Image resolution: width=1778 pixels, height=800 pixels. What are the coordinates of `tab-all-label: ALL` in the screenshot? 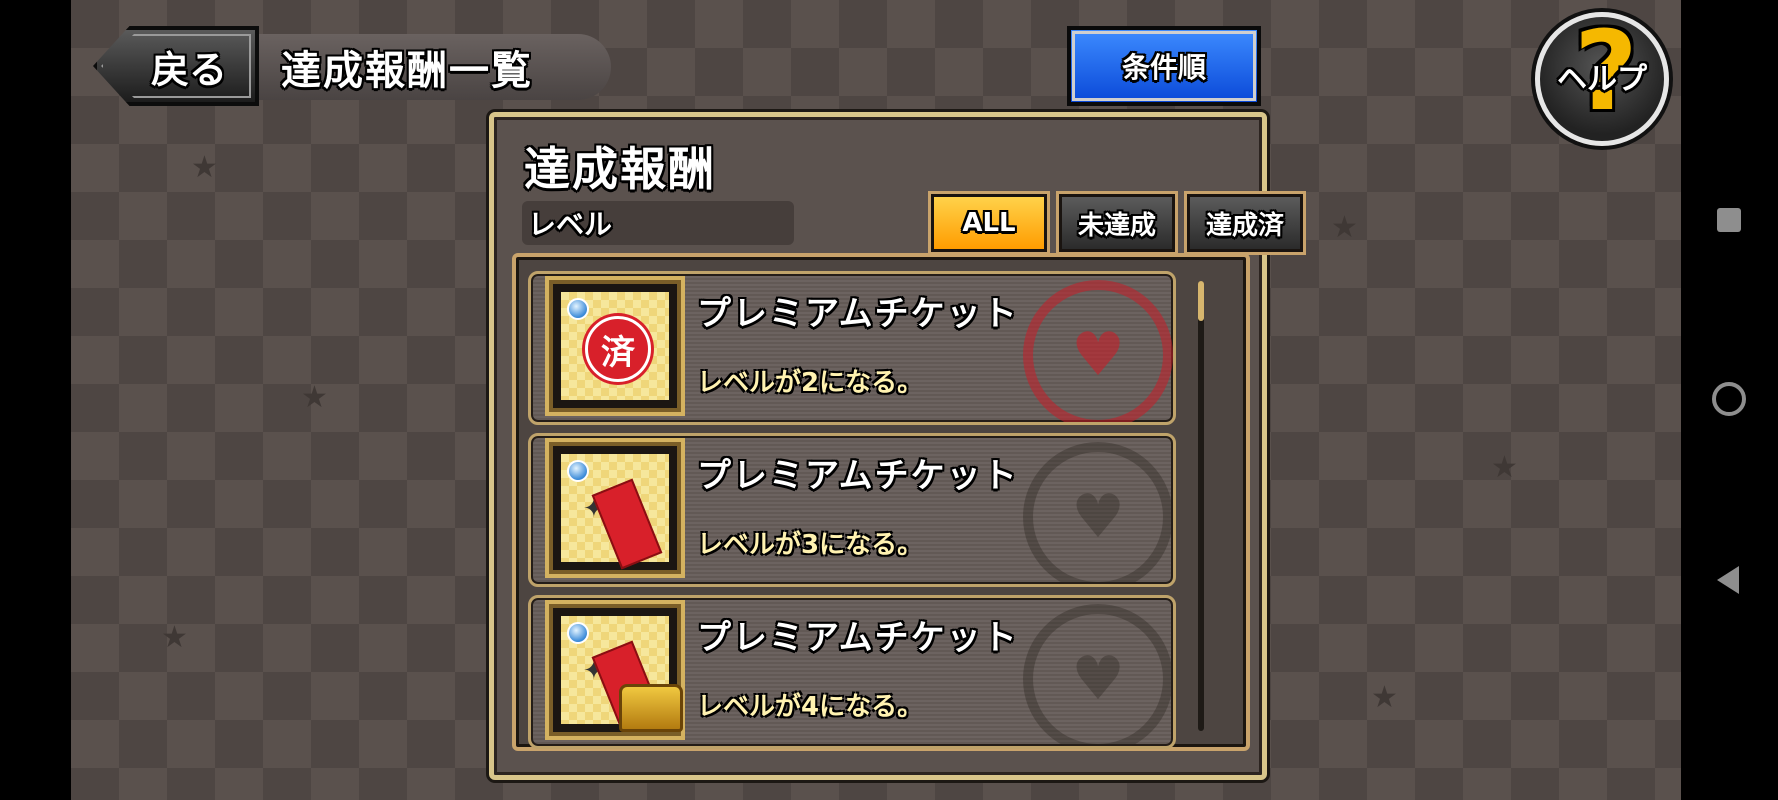 It's located at (989, 223).